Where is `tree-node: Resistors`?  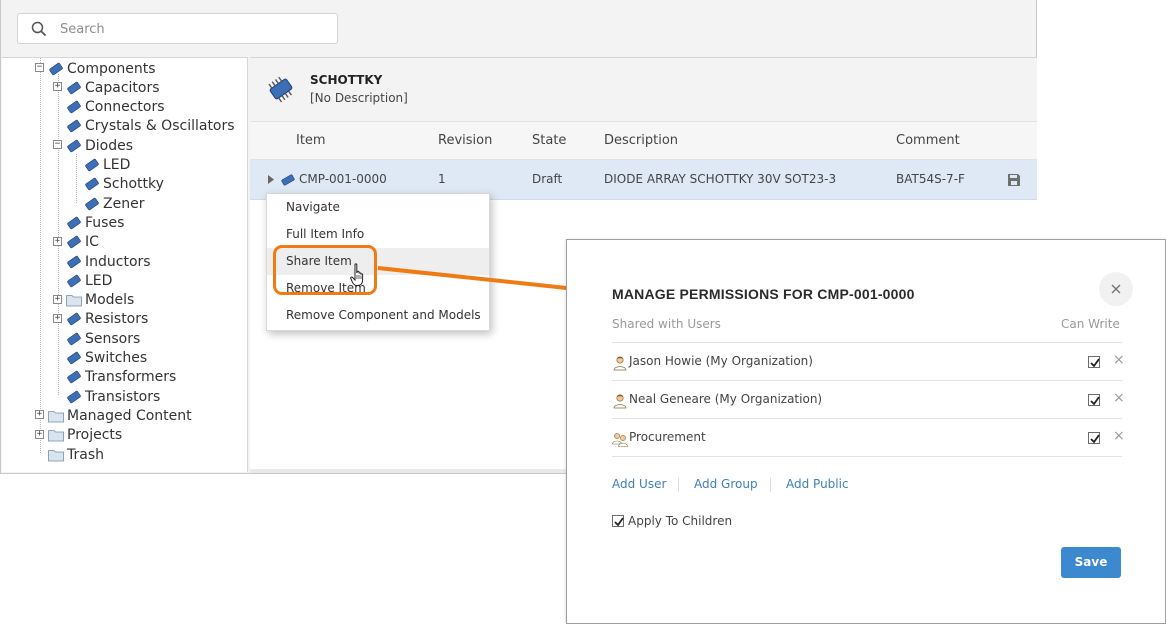 tree-node: Resistors is located at coordinates (107, 319).